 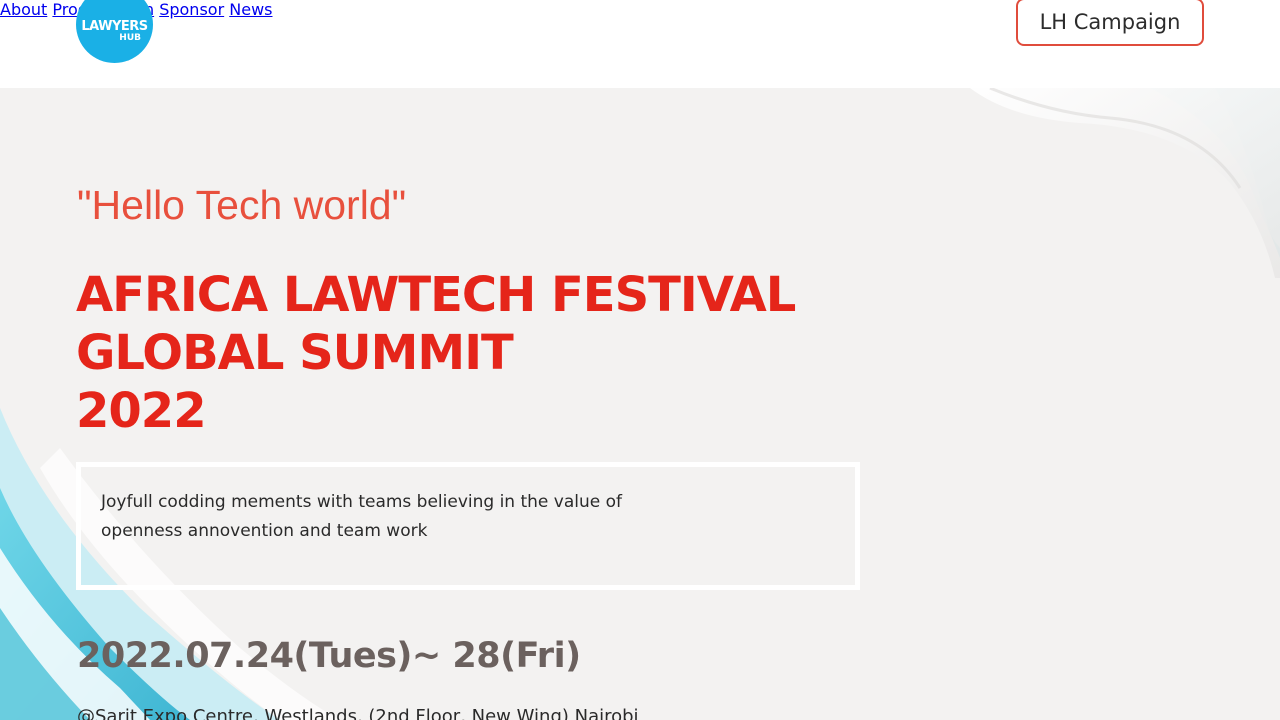 What do you see at coordinates (295, 353) in the screenshot?
I see `event-title-line: GLOBAL SUMMIT` at bounding box center [295, 353].